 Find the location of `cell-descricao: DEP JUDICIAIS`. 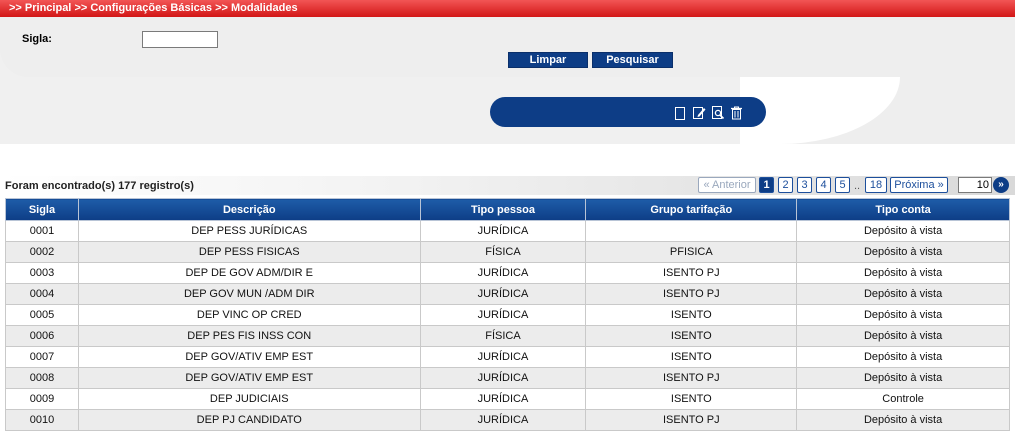

cell-descricao: DEP JUDICIAIS is located at coordinates (249, 399).